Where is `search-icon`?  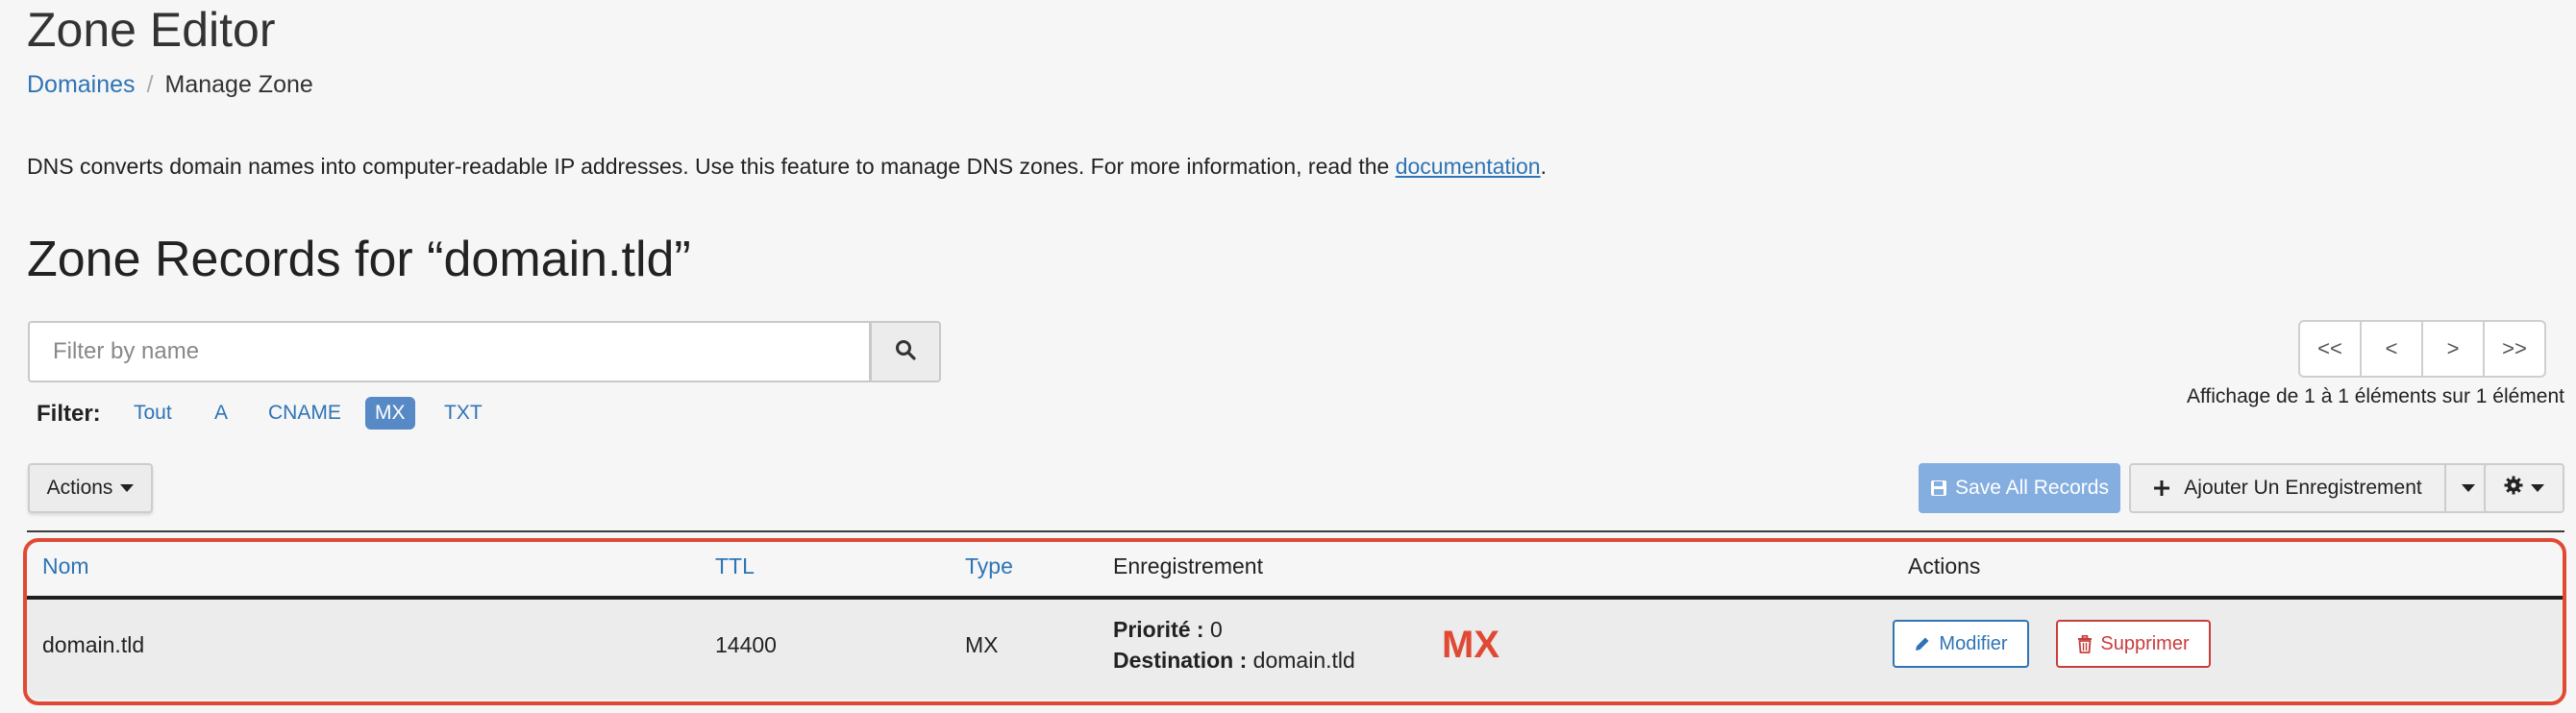
search-icon is located at coordinates (906, 352).